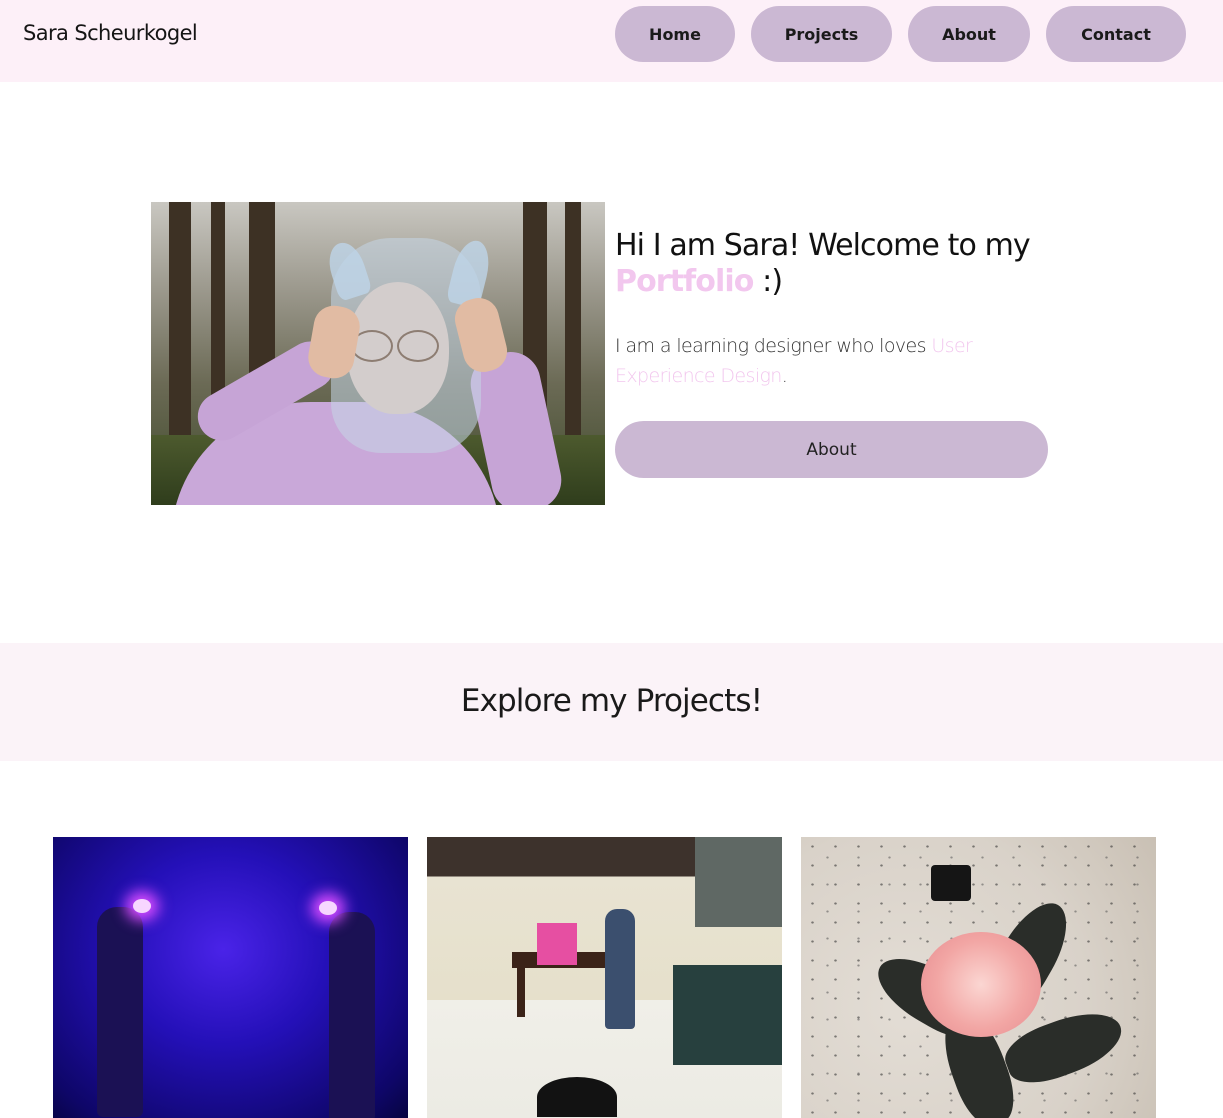 The image size is (1223, 1118). I want to click on hero-title-accent: Portfolio, so click(684, 281).